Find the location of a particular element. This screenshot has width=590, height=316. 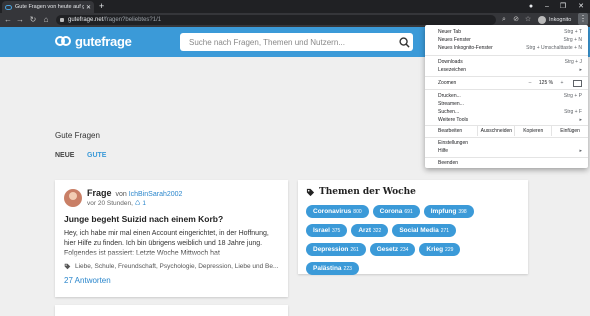

menu-item-find: Suchen... Strg + F is located at coordinates (510, 112).